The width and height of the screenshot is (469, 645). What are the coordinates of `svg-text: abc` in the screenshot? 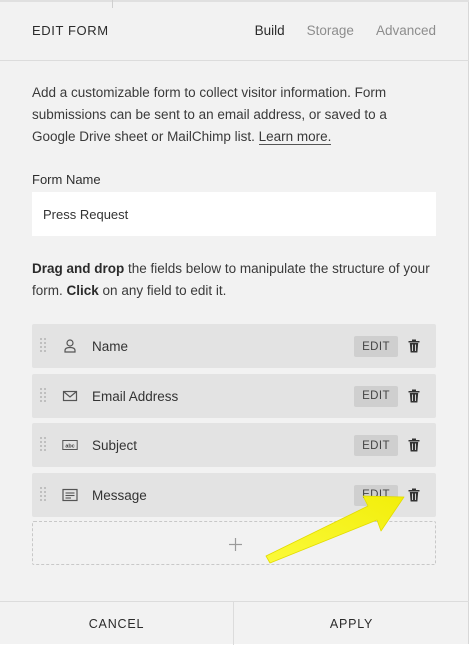 It's located at (69, 447).